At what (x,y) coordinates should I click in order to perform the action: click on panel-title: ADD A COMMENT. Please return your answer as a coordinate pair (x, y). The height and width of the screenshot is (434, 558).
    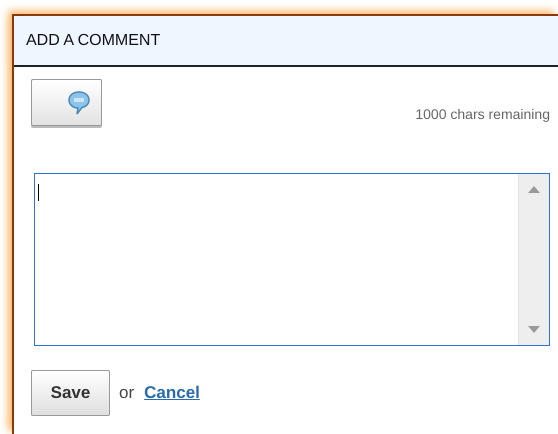
    Looking at the image, I should click on (93, 40).